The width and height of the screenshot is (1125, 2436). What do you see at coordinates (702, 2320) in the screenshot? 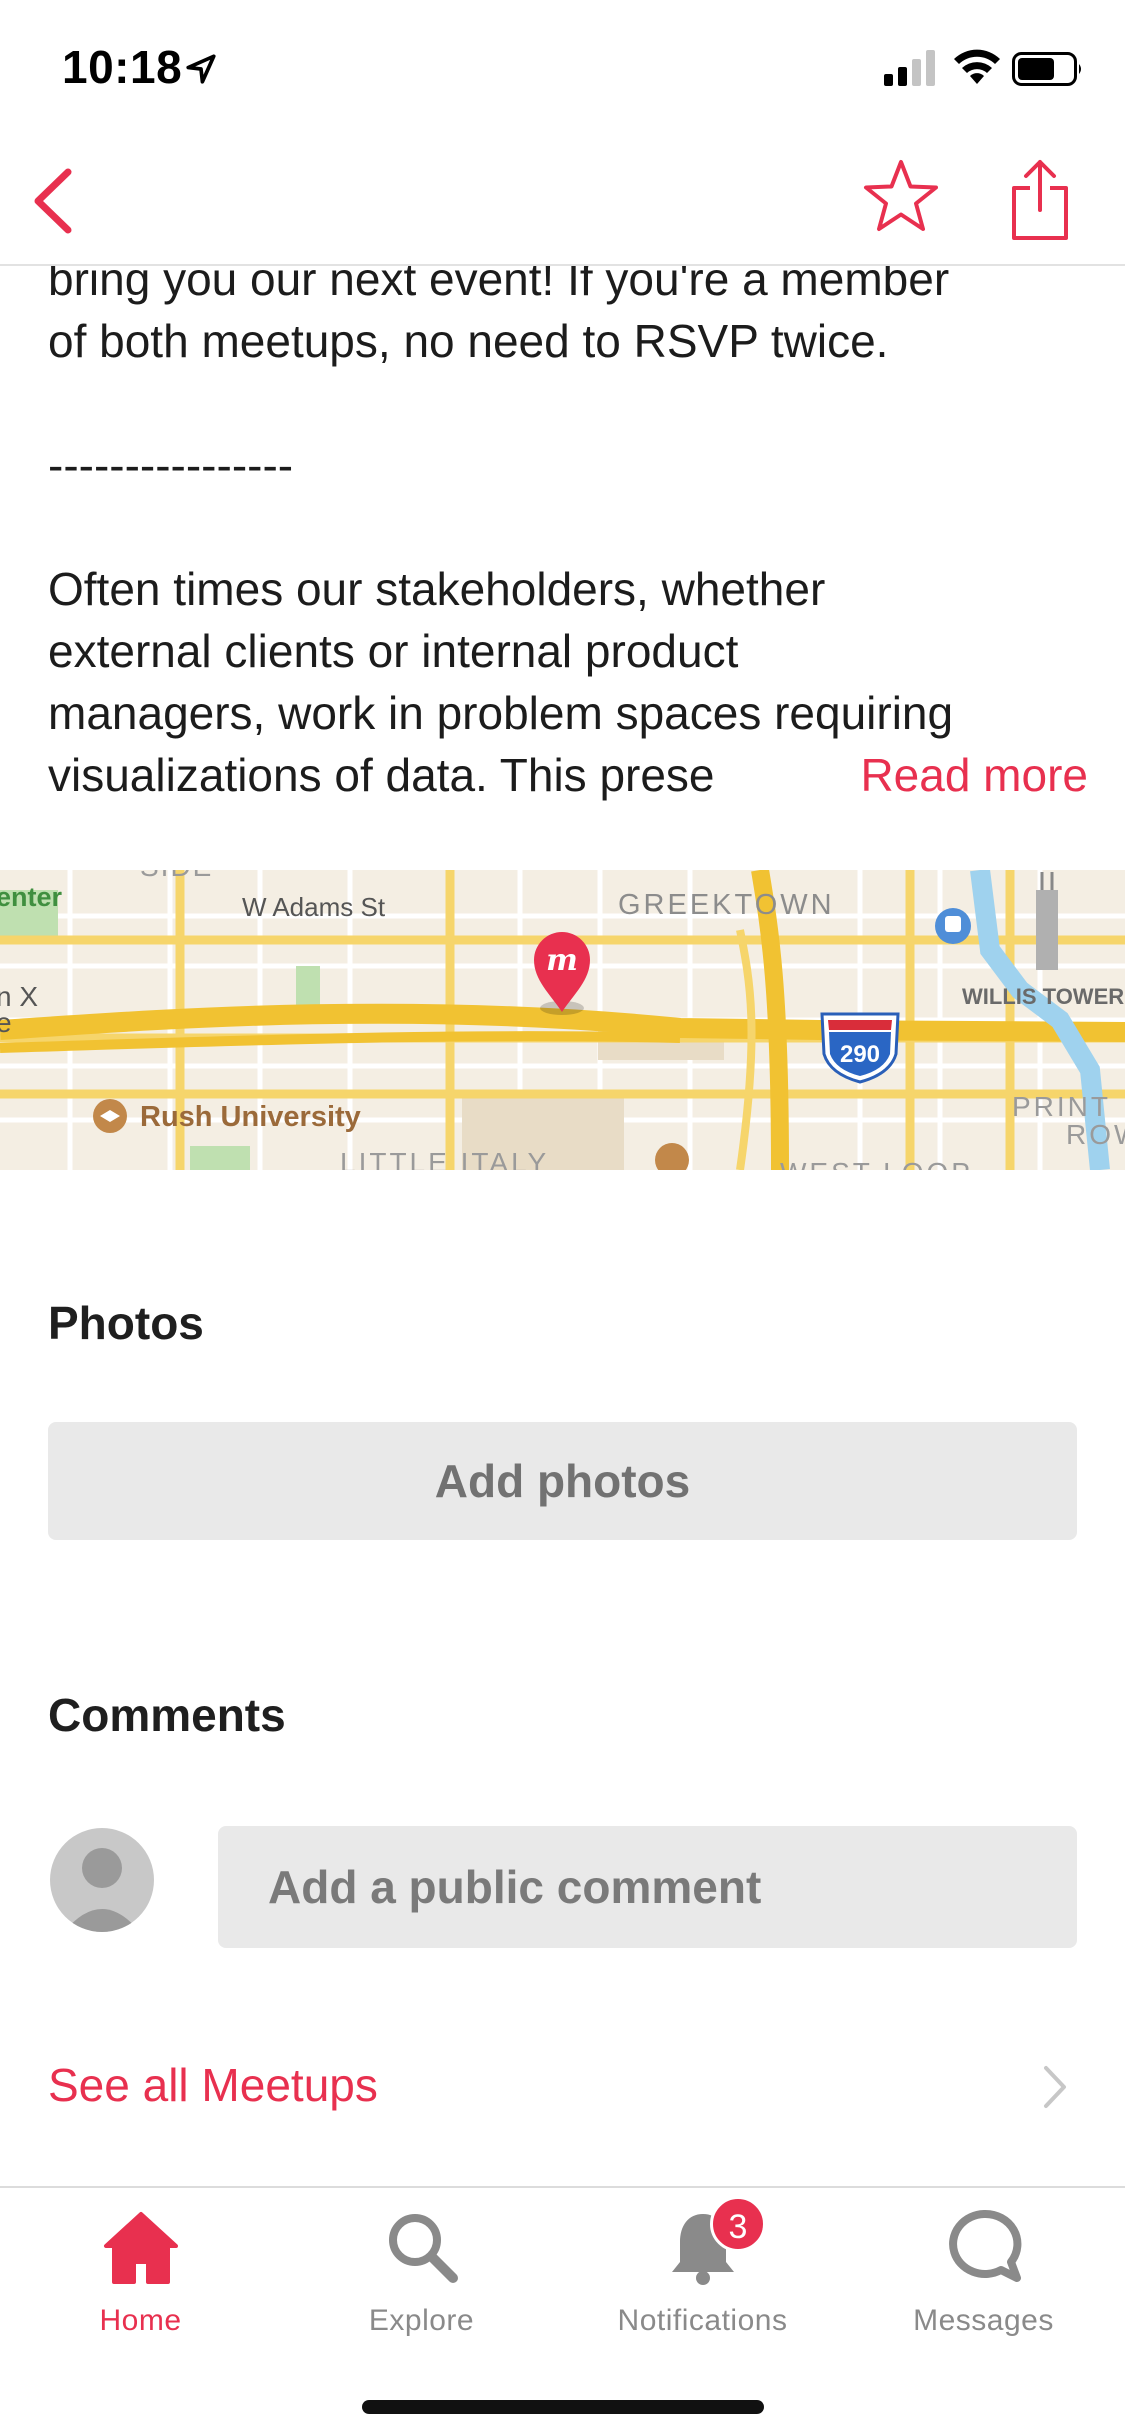
I see `tab-label: Notifications` at bounding box center [702, 2320].